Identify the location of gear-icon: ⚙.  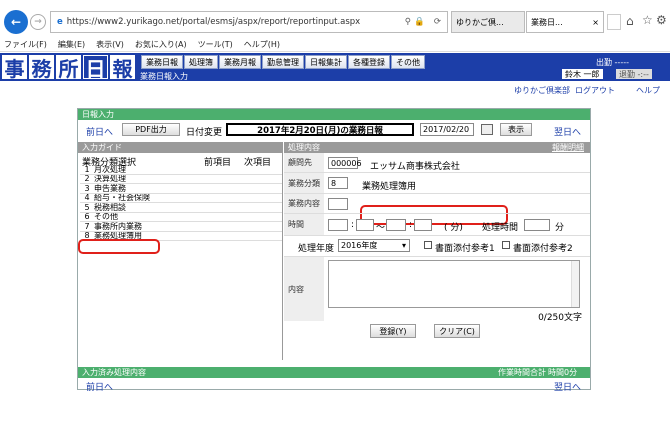
(661, 20).